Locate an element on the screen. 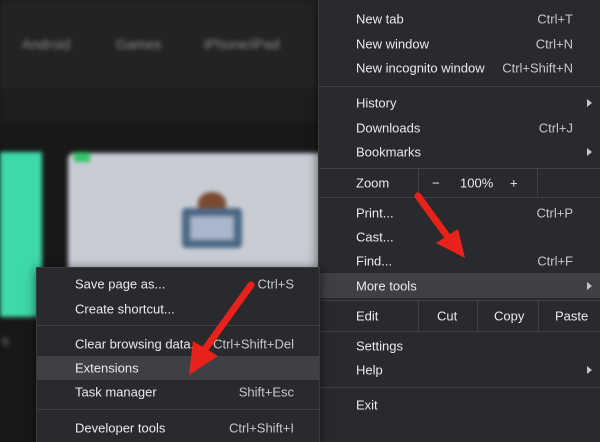 This screenshot has height=442, width=600. task-manager-shortcut: Shift+Esc is located at coordinates (266, 392).